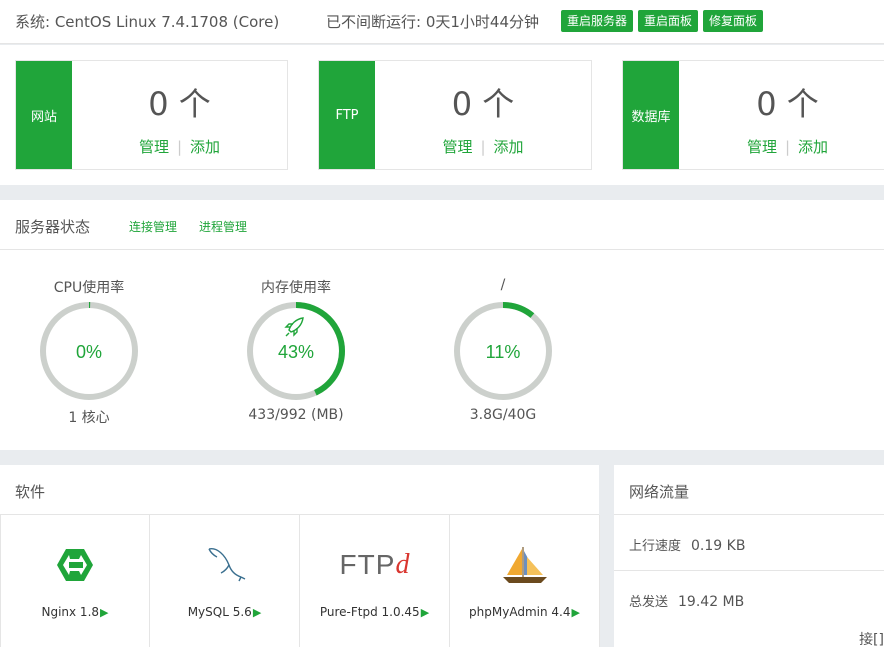  What do you see at coordinates (89, 288) in the screenshot?
I see `cpu-gauge-title: CPU使用率` at bounding box center [89, 288].